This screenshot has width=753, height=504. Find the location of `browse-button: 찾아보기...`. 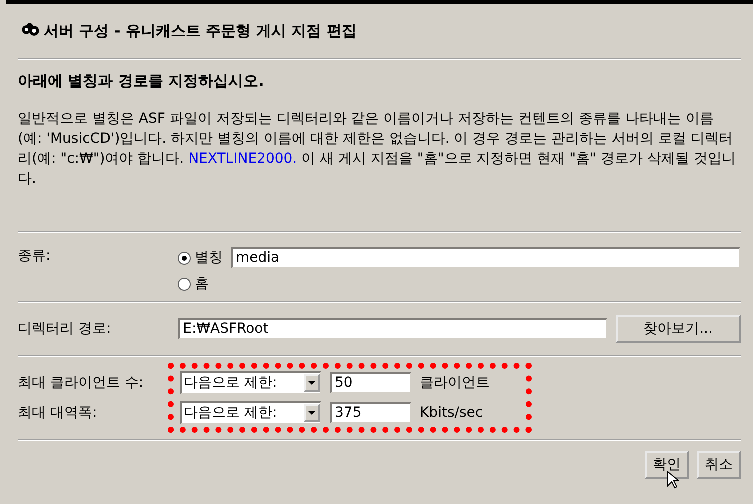

browse-button: 찾아보기... is located at coordinates (678, 329).